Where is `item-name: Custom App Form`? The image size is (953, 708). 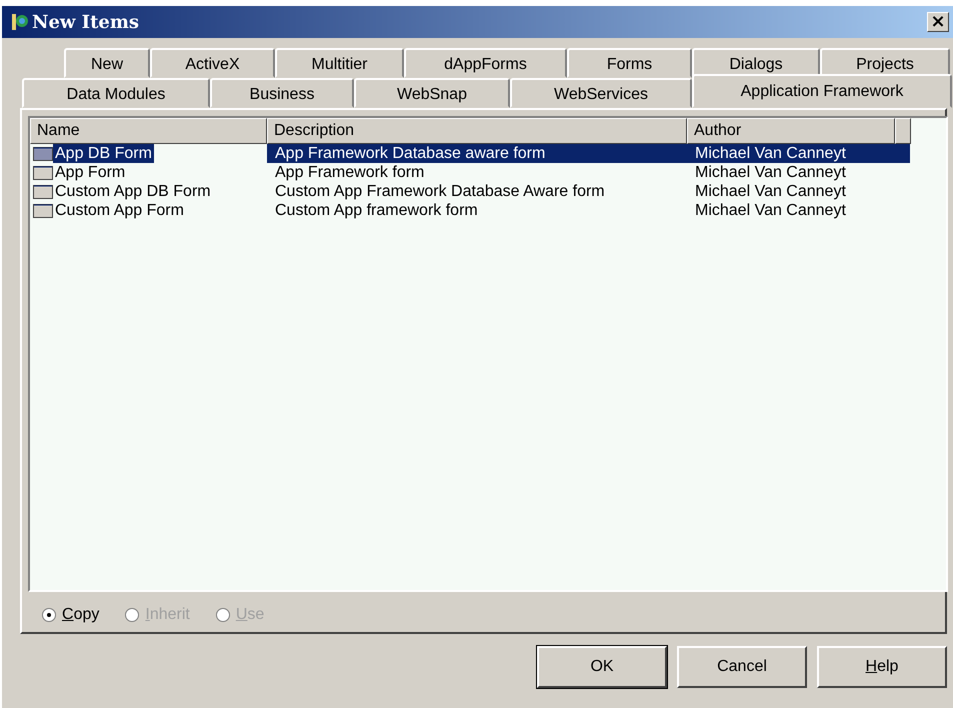
item-name: Custom App Form is located at coordinates (119, 210).